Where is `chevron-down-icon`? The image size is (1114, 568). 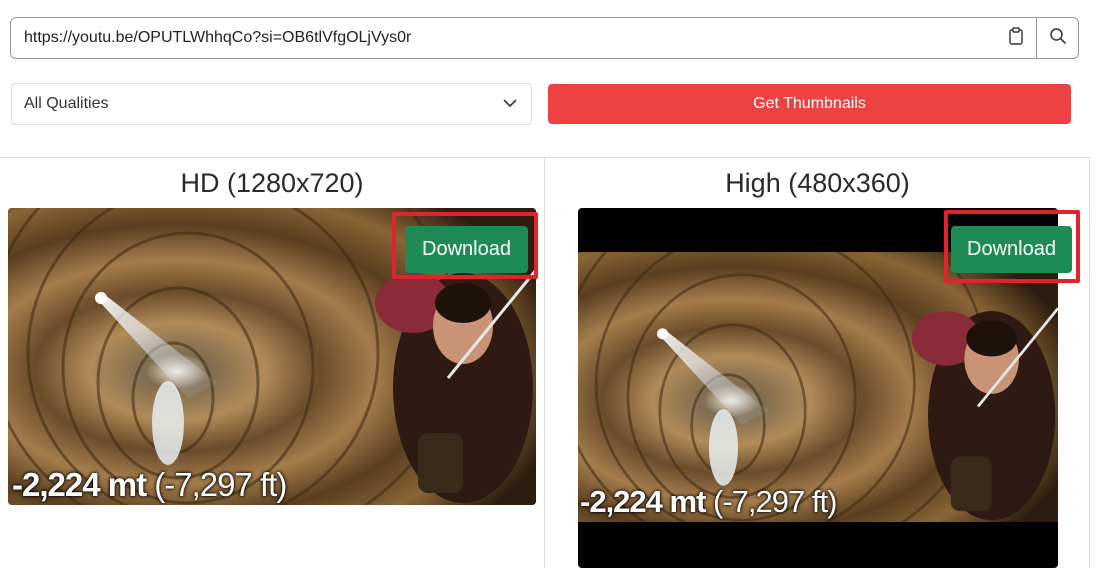 chevron-down-icon is located at coordinates (510, 104).